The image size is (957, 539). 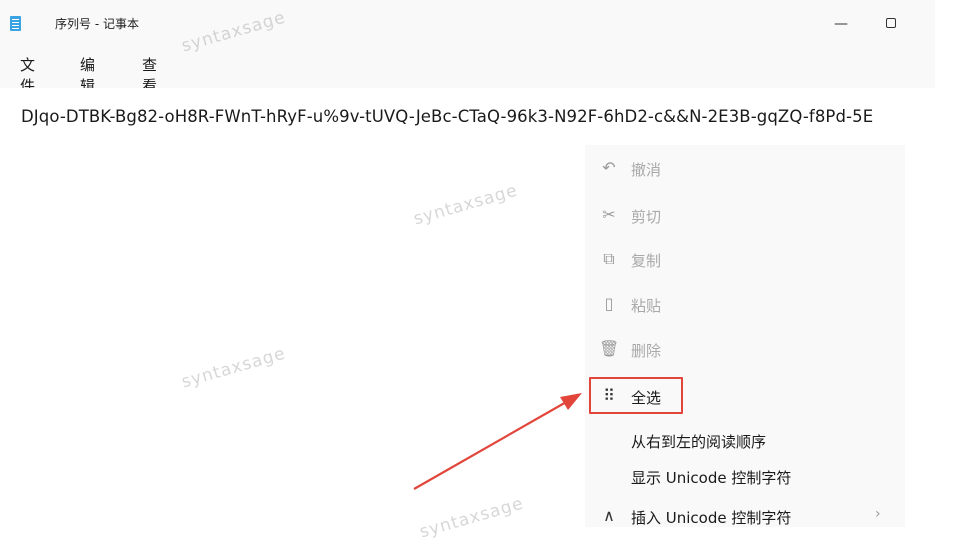 I want to click on minimize-icon: —, so click(x=841, y=24).